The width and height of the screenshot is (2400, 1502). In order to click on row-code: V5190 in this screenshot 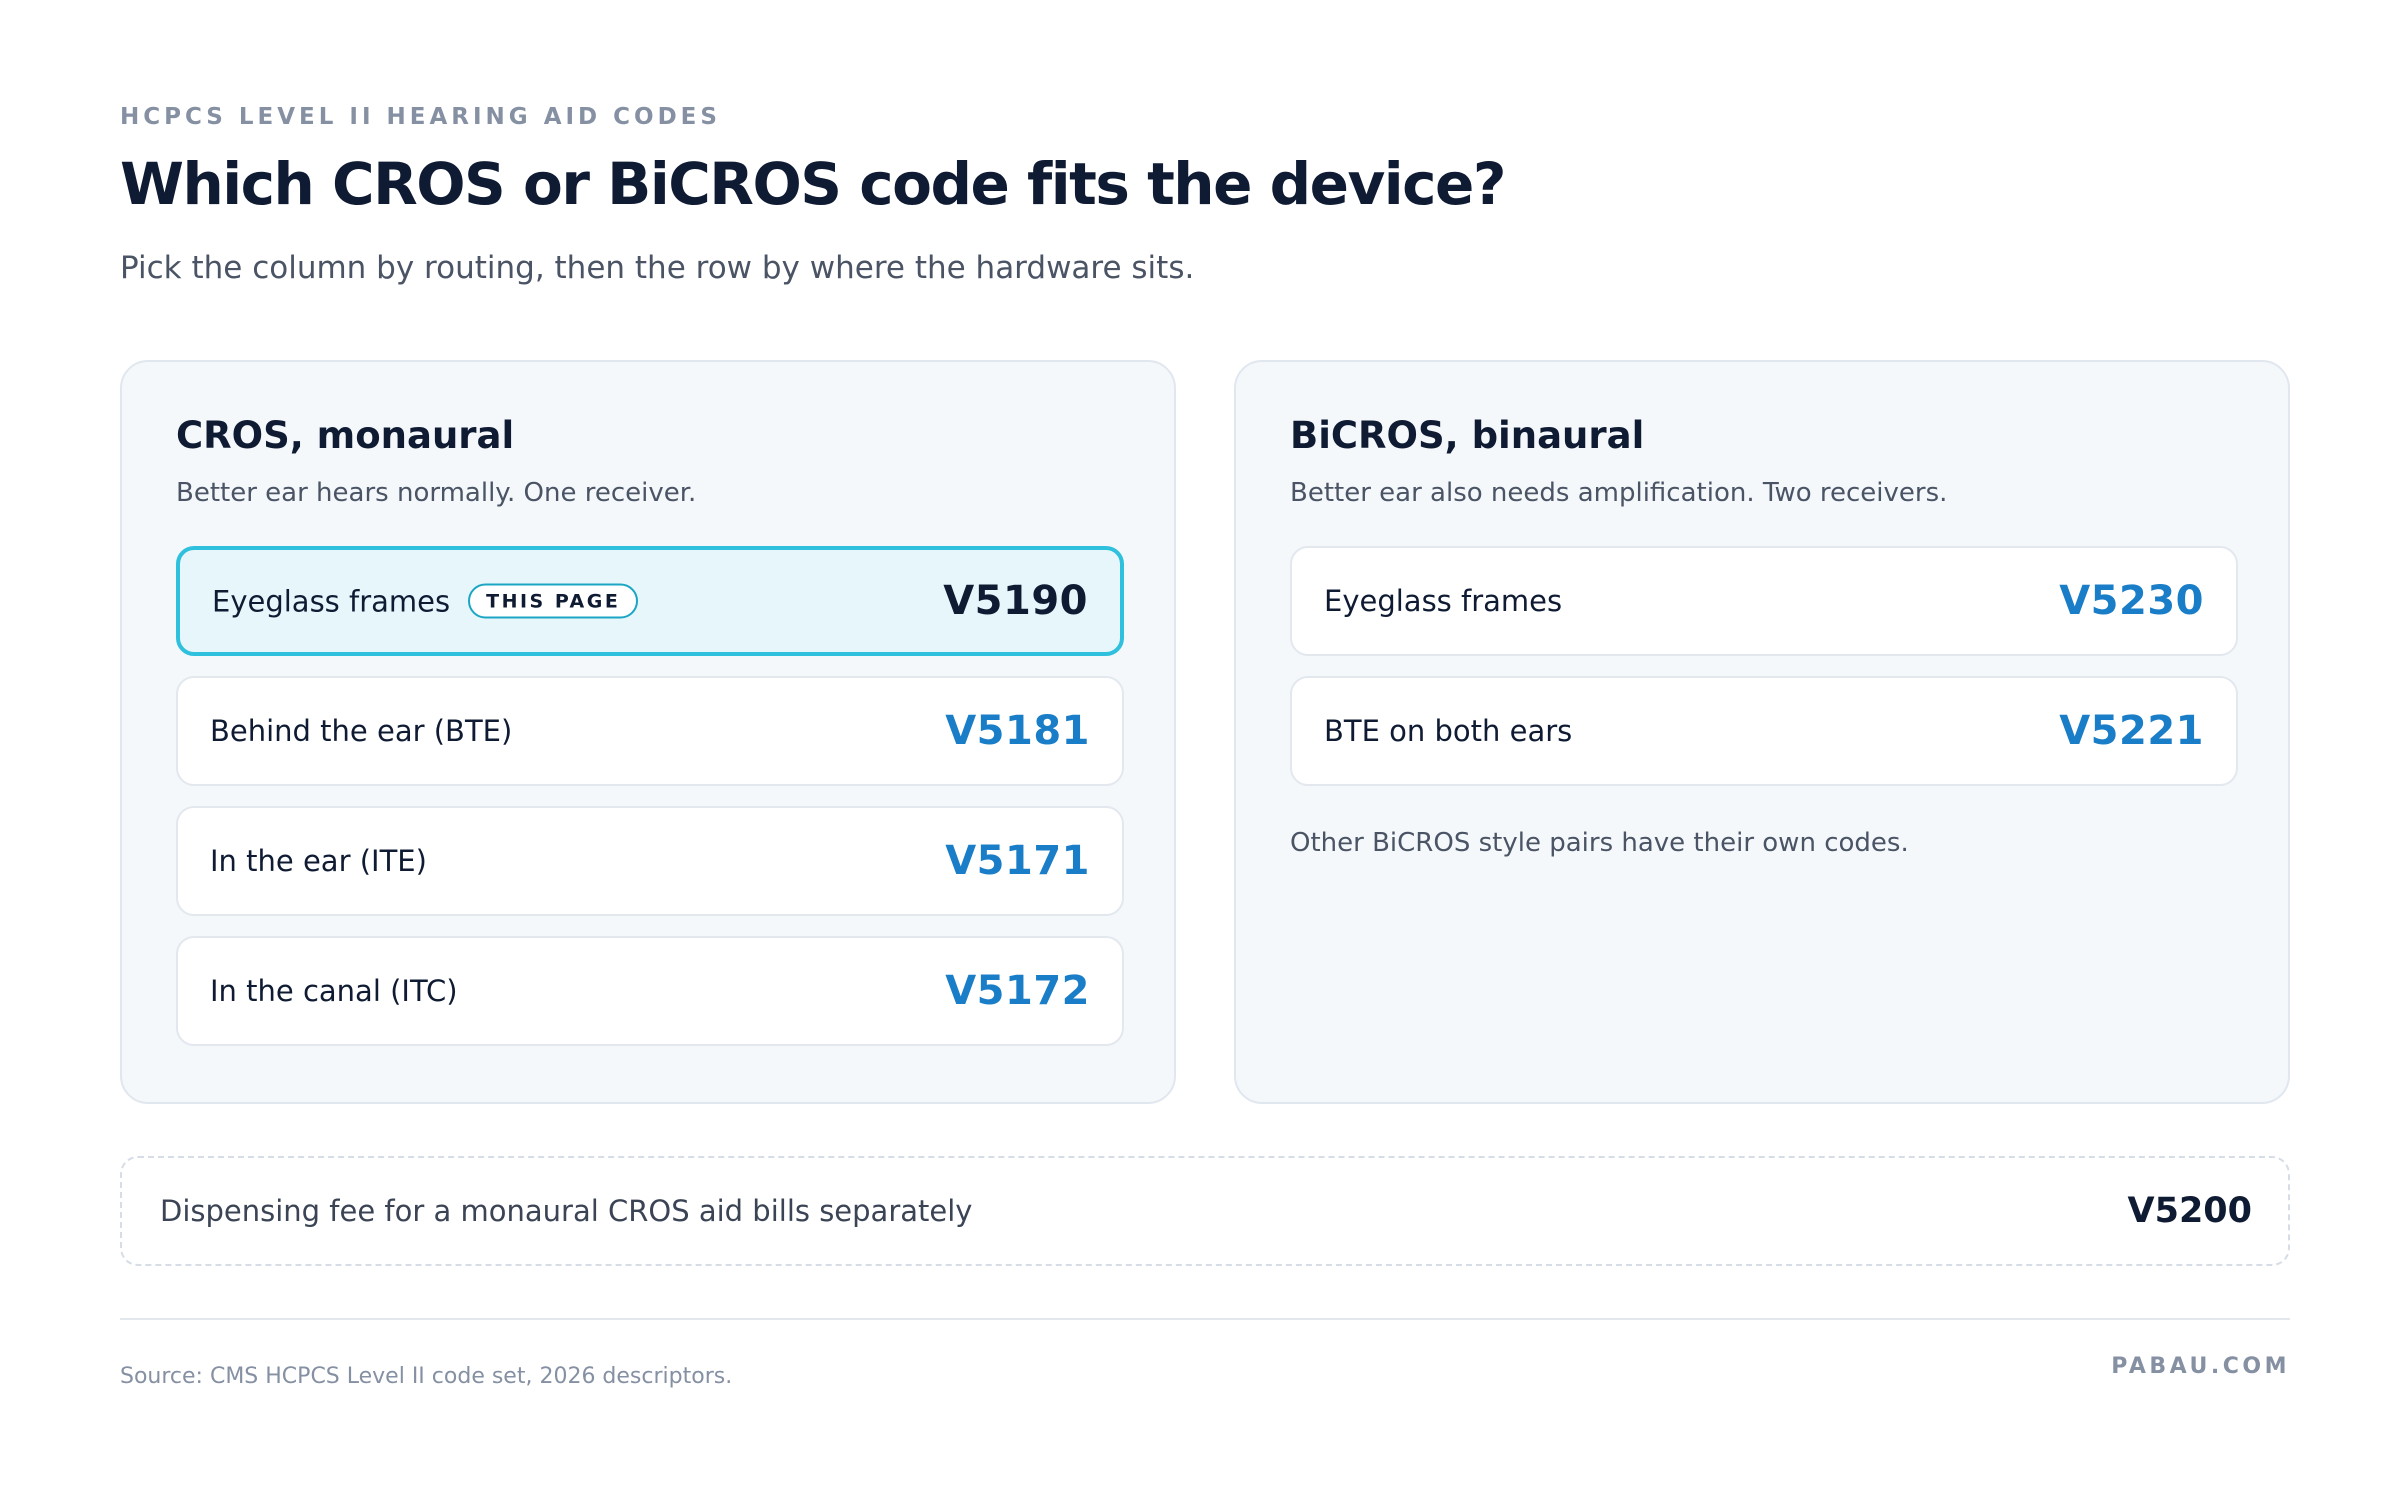, I will do `click(1015, 601)`.